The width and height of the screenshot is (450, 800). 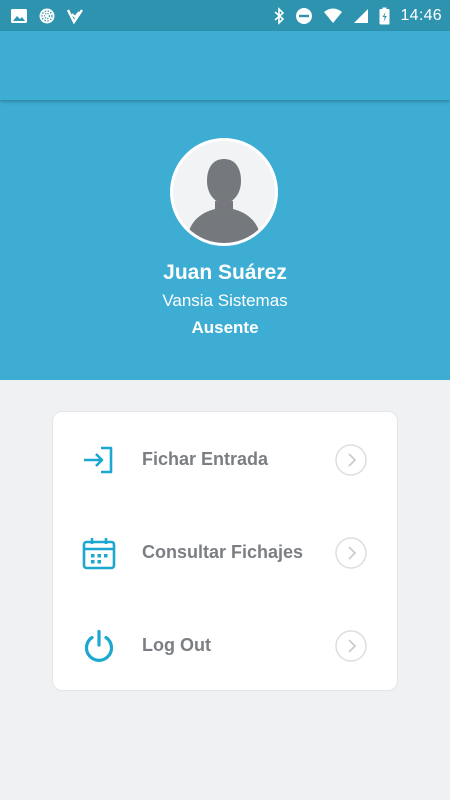 What do you see at coordinates (74, 16) in the screenshot?
I see `app-check-icon` at bounding box center [74, 16].